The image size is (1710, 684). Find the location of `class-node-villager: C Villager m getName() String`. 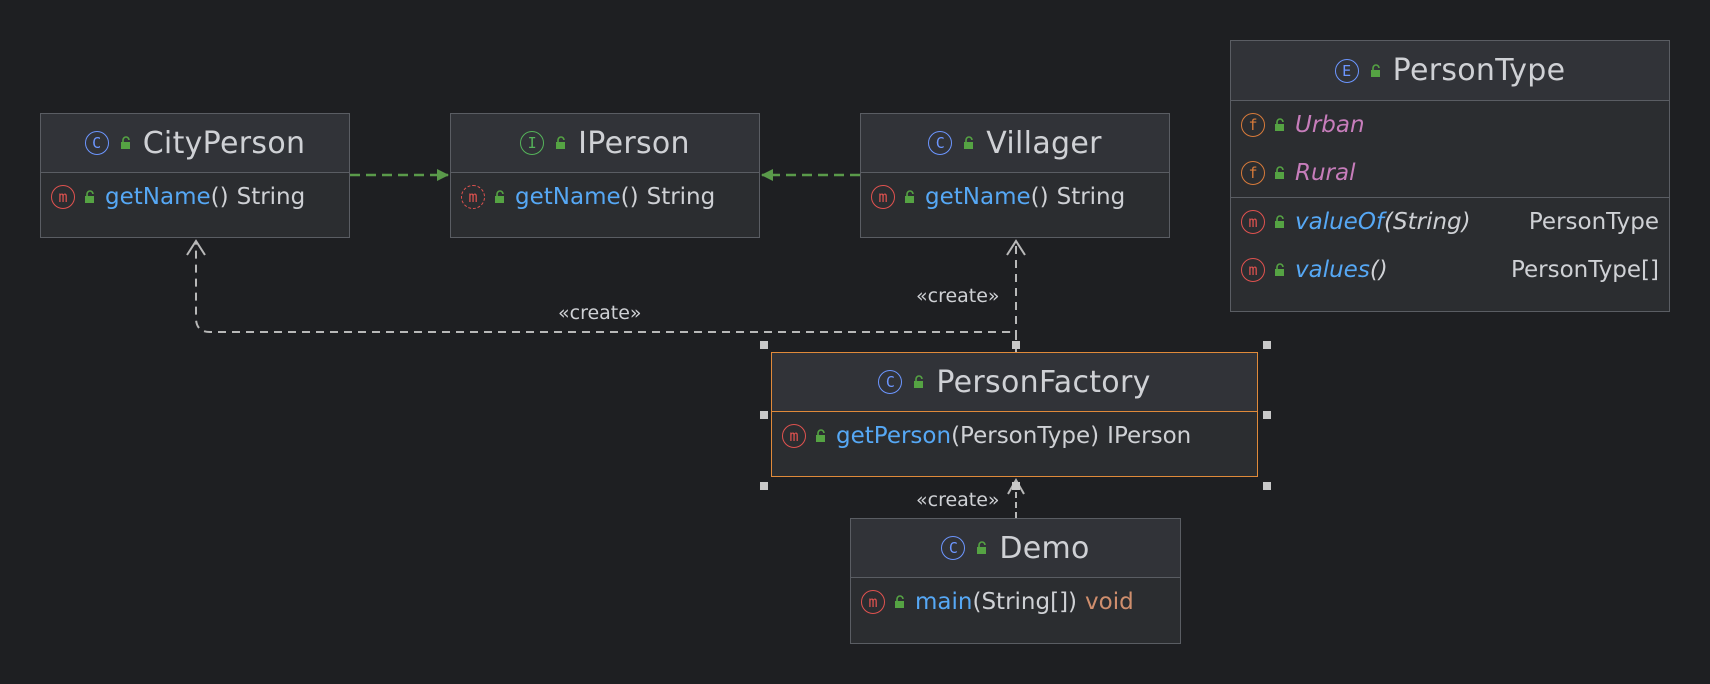

class-node-villager: C Villager m getName() String is located at coordinates (1015, 175).